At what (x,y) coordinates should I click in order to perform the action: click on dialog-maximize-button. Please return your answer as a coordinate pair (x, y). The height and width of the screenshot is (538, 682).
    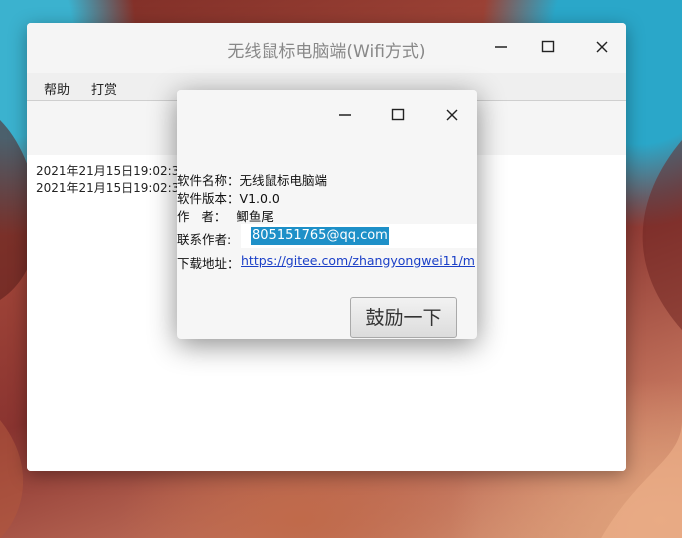
    Looking at the image, I should click on (398, 115).